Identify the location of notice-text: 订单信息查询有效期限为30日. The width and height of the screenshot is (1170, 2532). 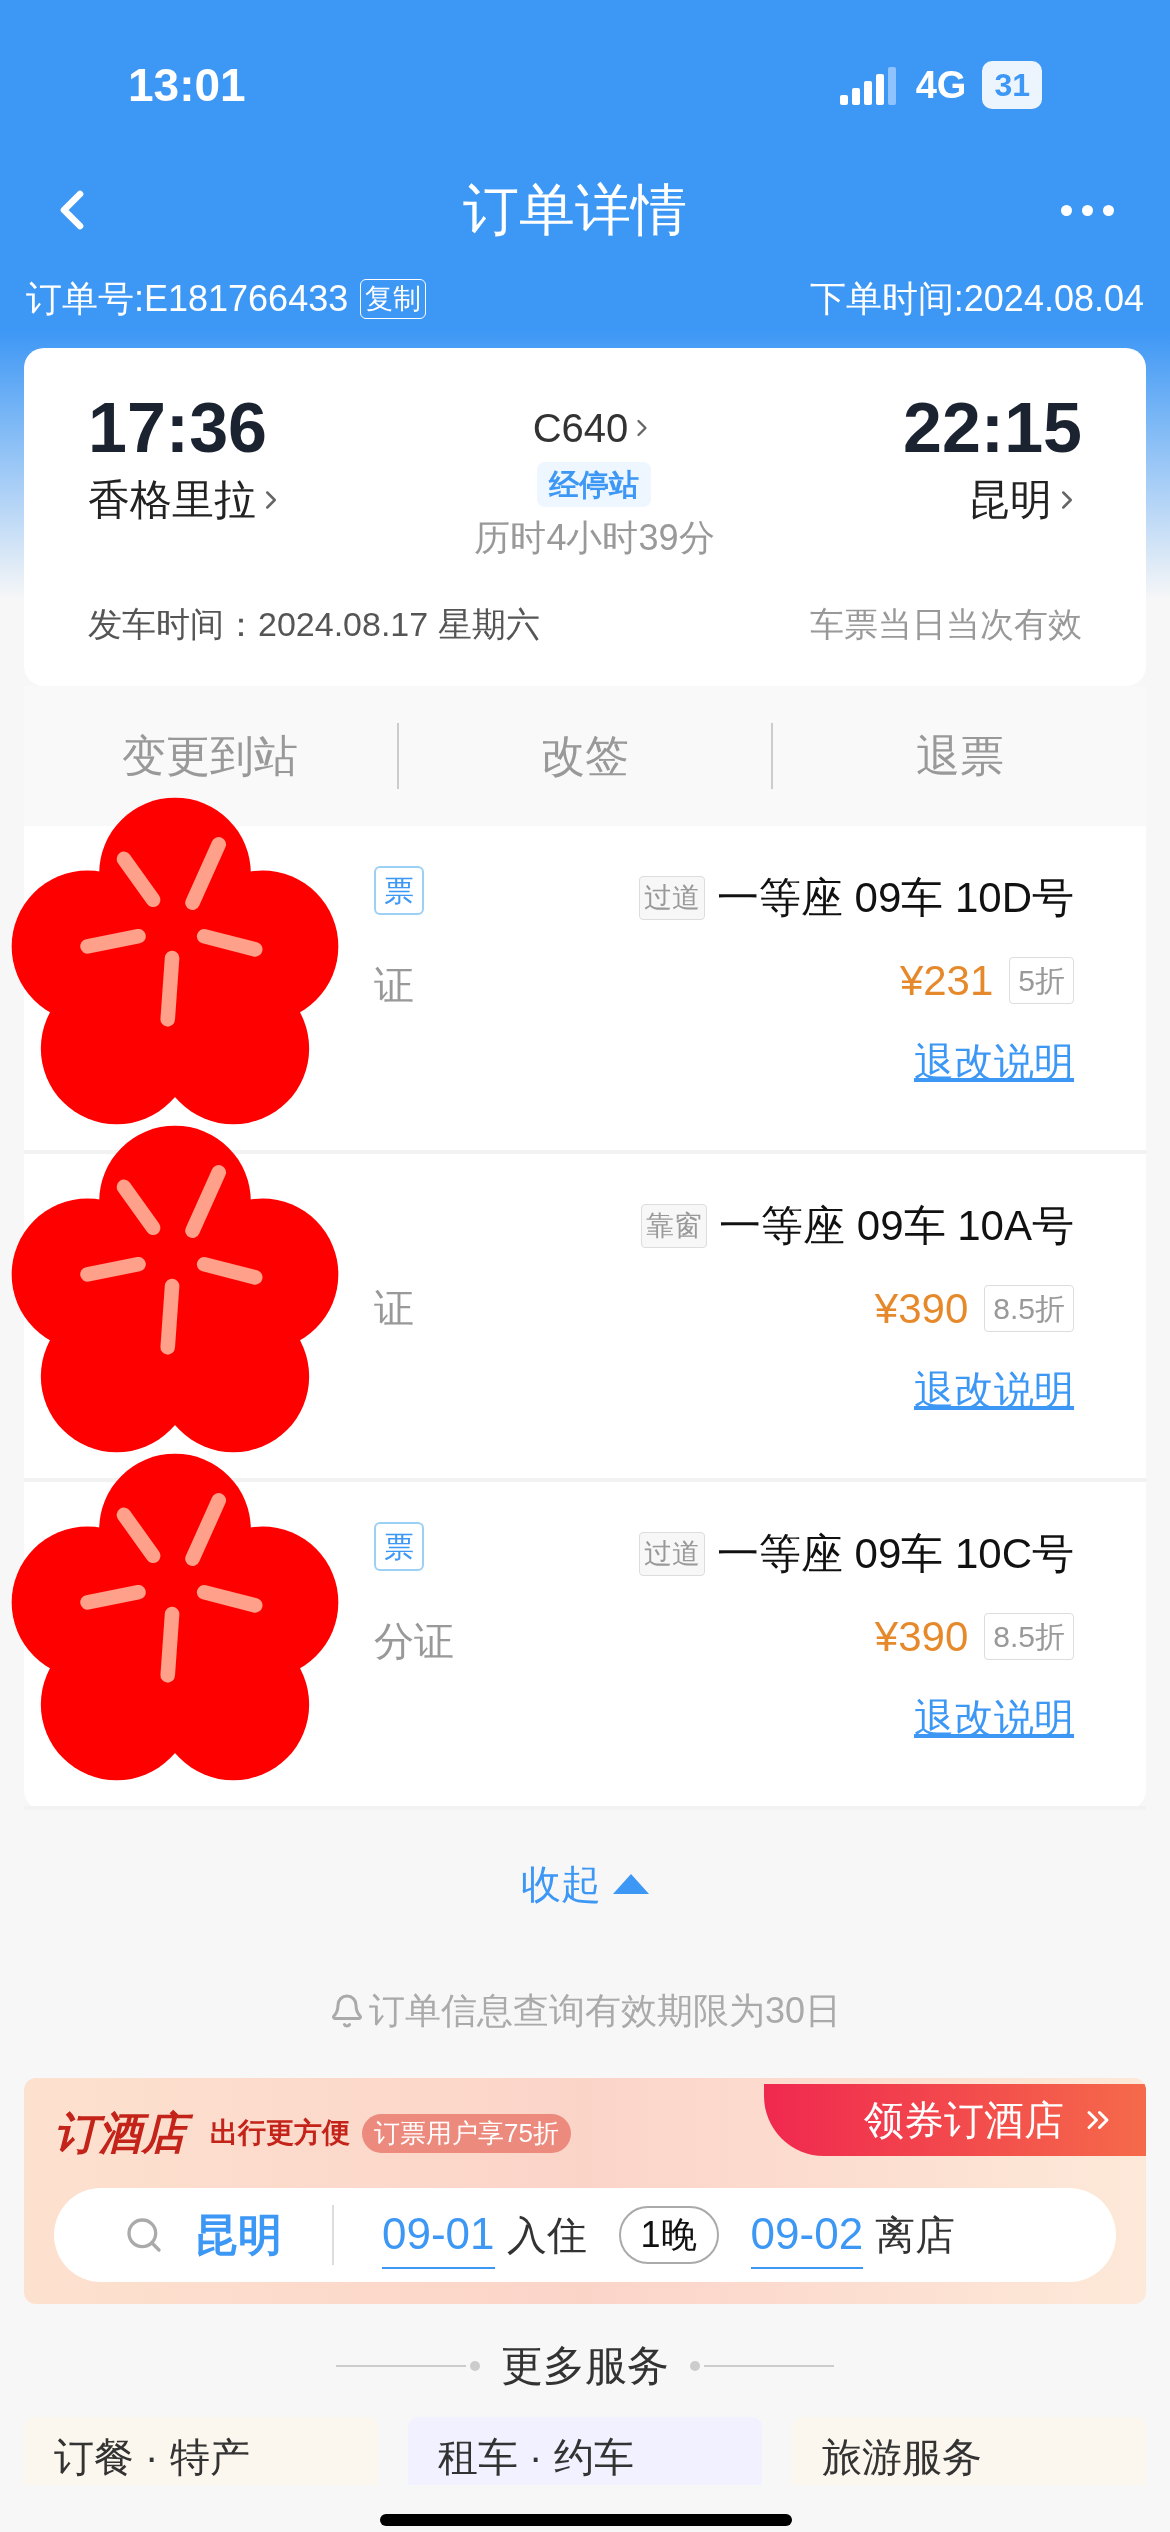
(604, 2011).